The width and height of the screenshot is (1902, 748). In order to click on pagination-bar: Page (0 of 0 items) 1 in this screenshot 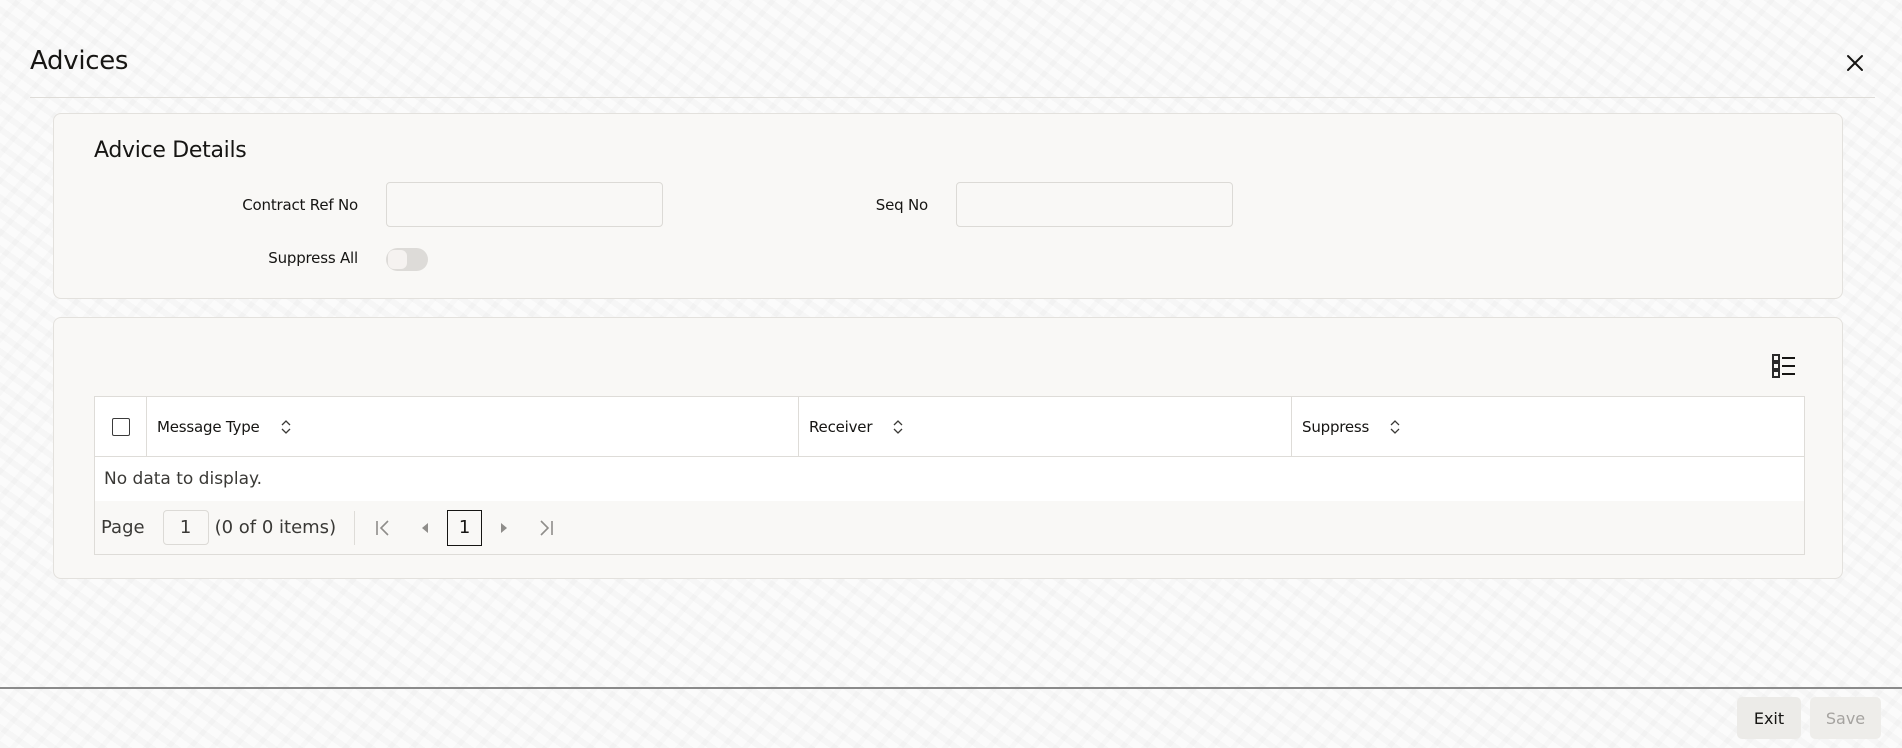, I will do `click(949, 527)`.